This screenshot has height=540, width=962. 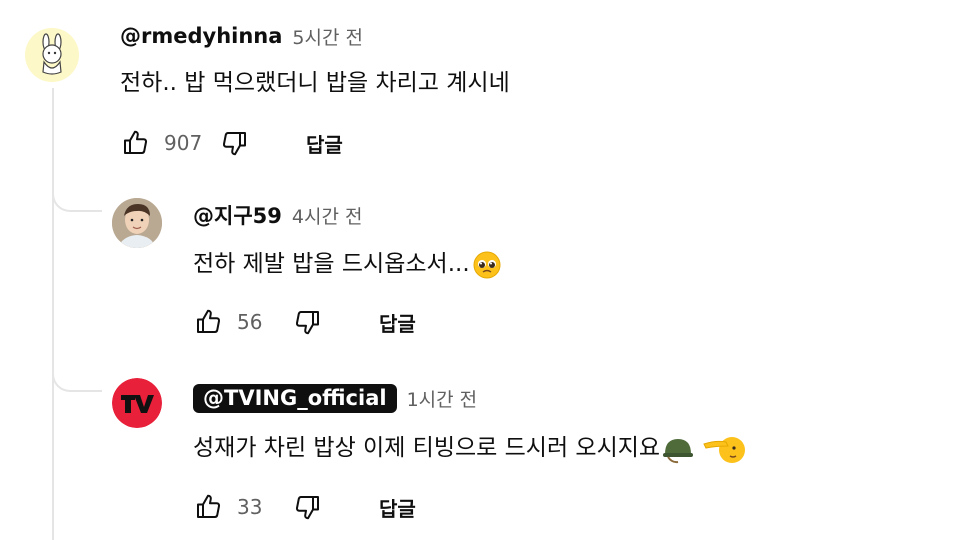 I want to click on comment-timestamp: 4시간 전, so click(x=327, y=215).